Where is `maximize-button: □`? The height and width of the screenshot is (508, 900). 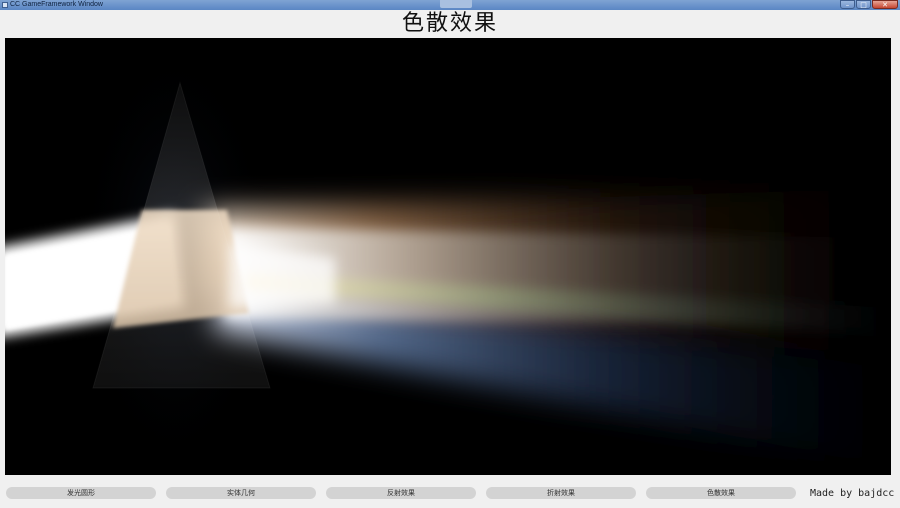
maximize-button: □ is located at coordinates (863, 4).